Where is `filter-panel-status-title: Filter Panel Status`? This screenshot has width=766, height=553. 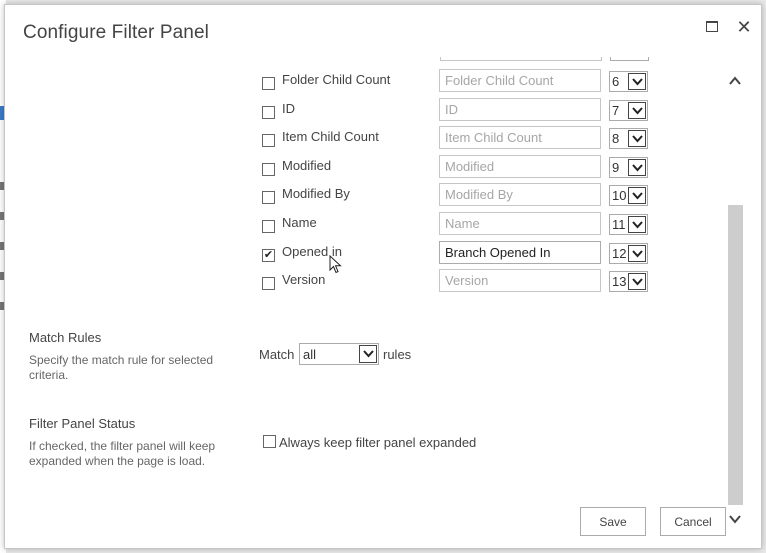 filter-panel-status-title: Filter Panel Status is located at coordinates (82, 423).